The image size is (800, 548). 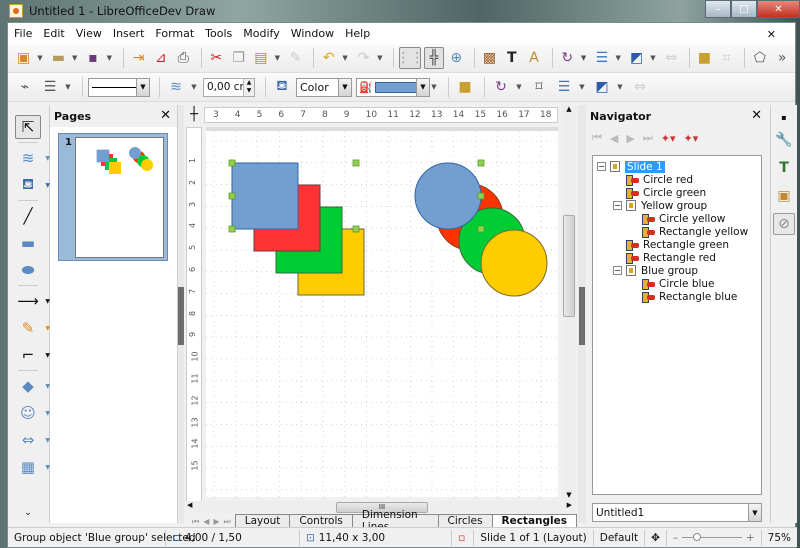 What do you see at coordinates (194, 115) in the screenshot?
I see `ruler-origin-icon: ┼` at bounding box center [194, 115].